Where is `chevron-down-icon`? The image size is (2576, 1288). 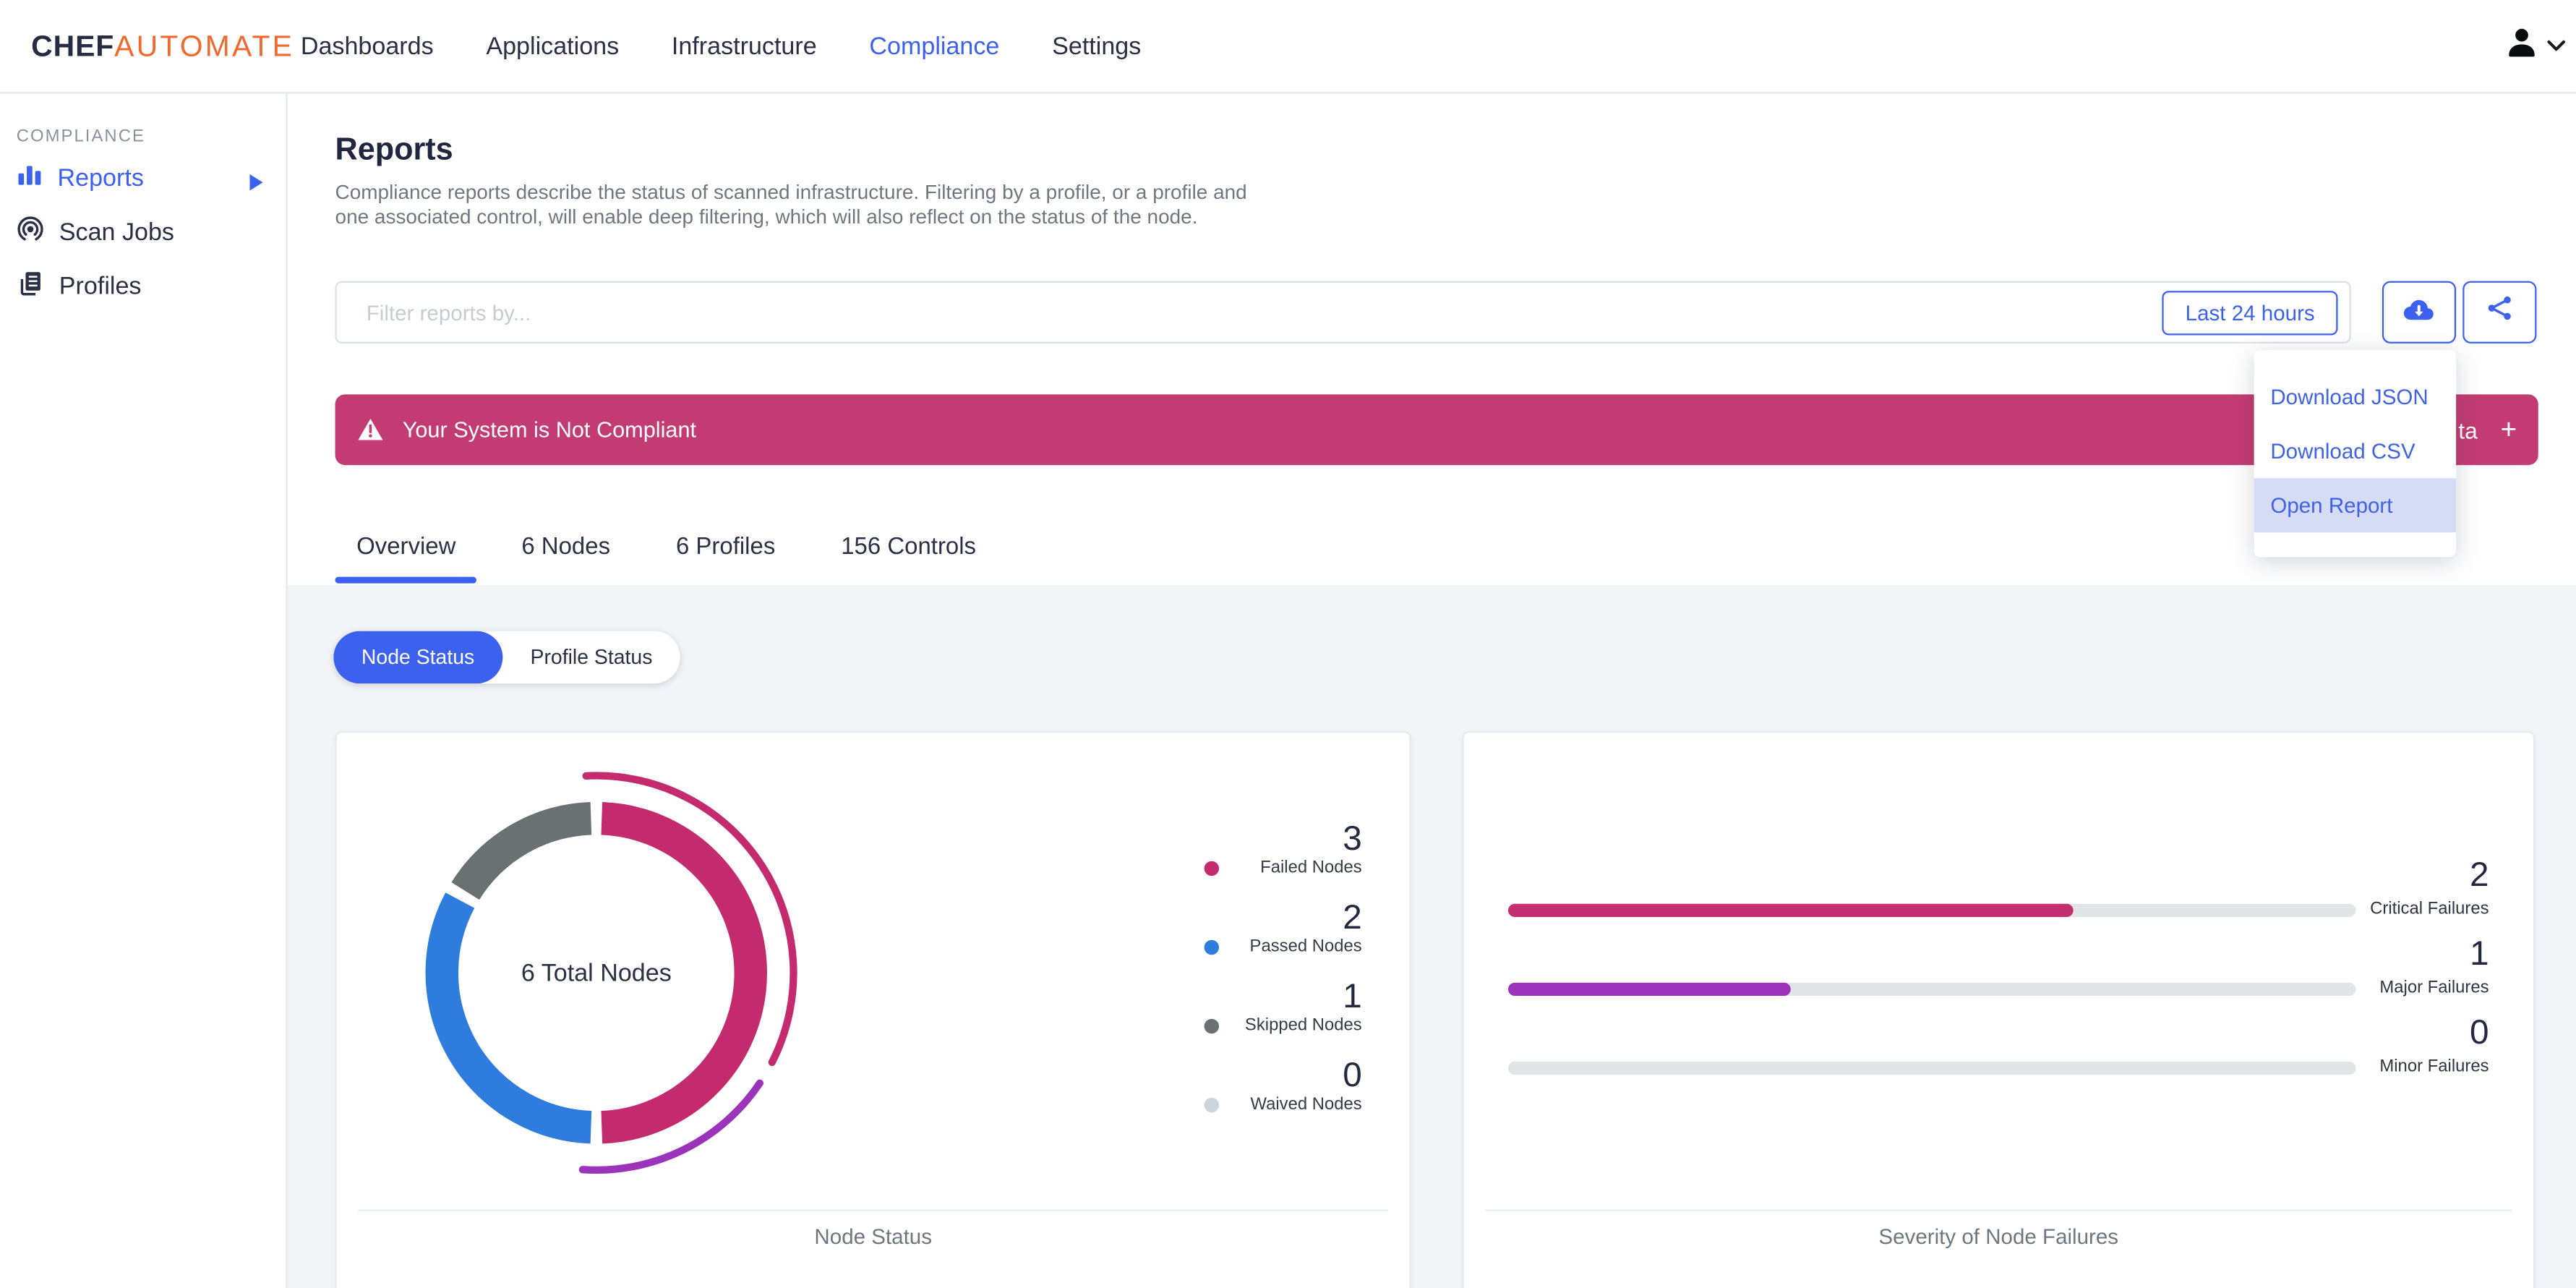 chevron-down-icon is located at coordinates (2556, 47).